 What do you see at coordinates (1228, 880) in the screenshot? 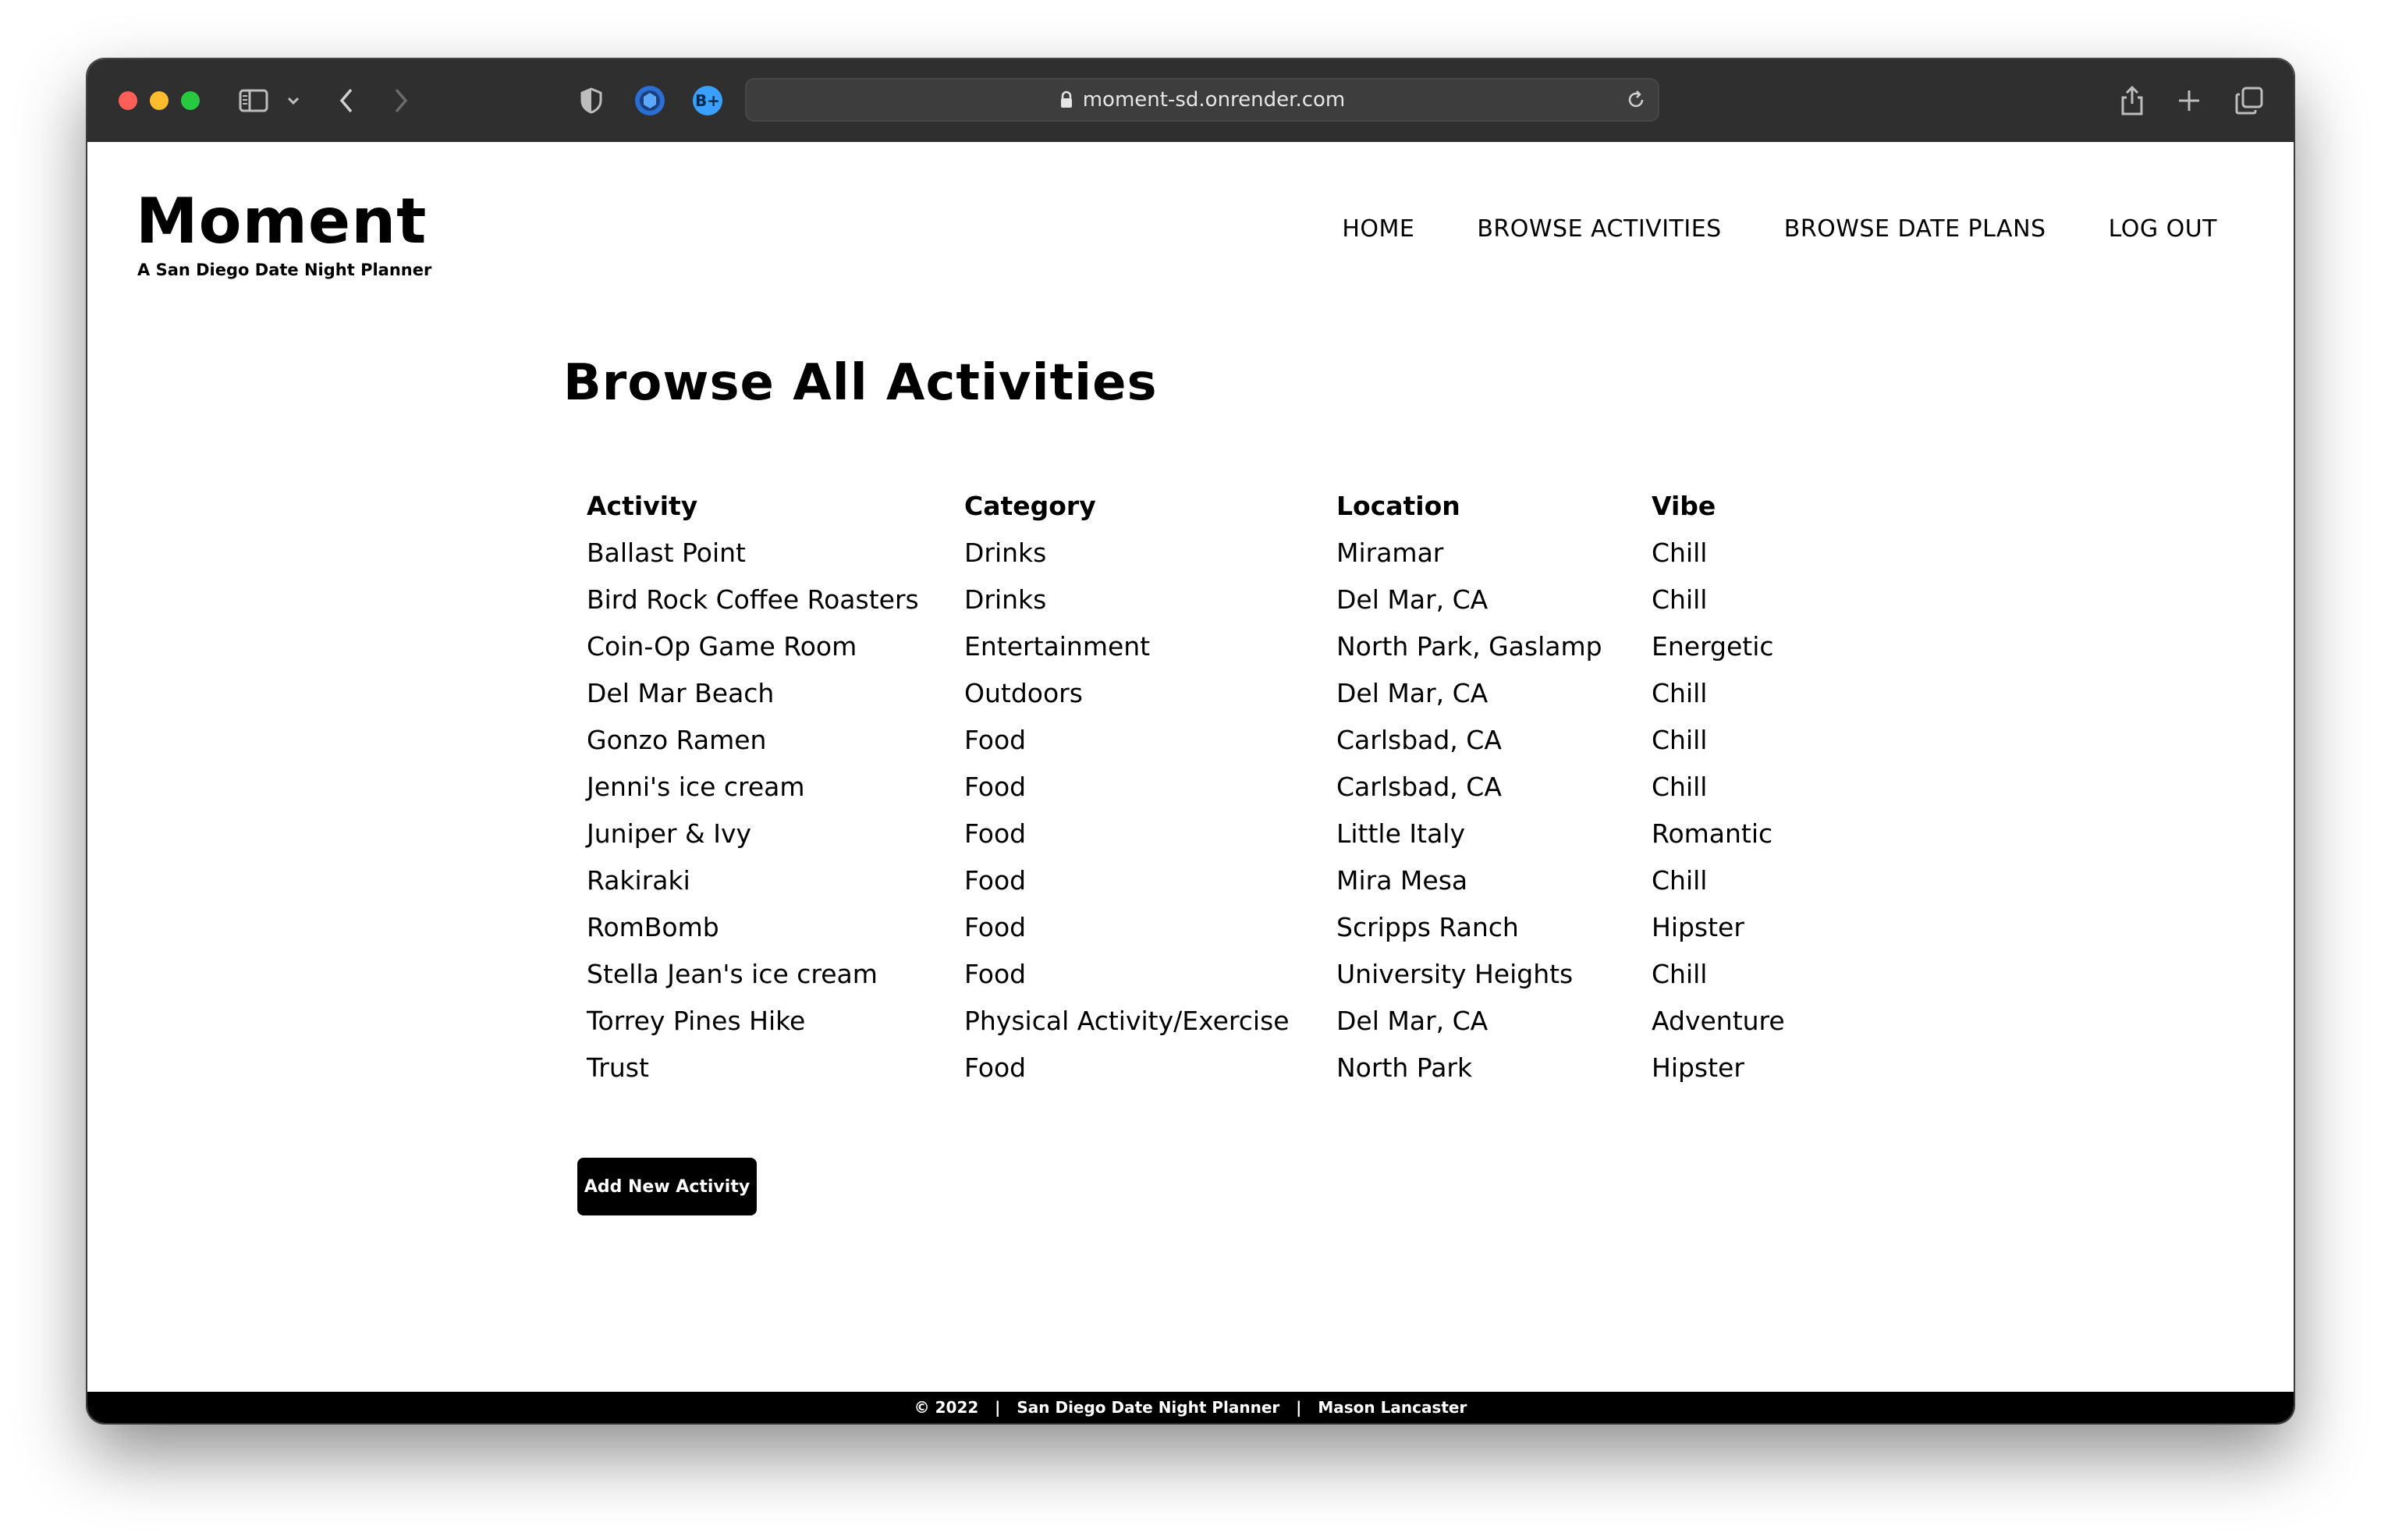
I see `table-row: Rakiraki Food Mira Mesa Chill` at bounding box center [1228, 880].